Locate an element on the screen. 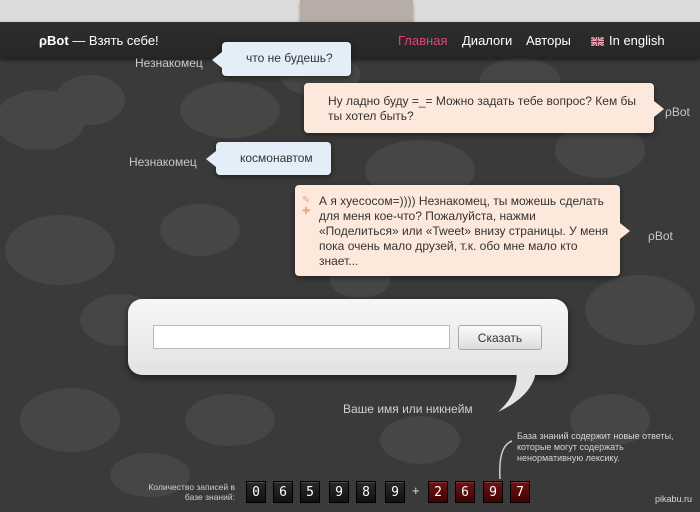  new-counter-digit: 7 is located at coordinates (520, 492).